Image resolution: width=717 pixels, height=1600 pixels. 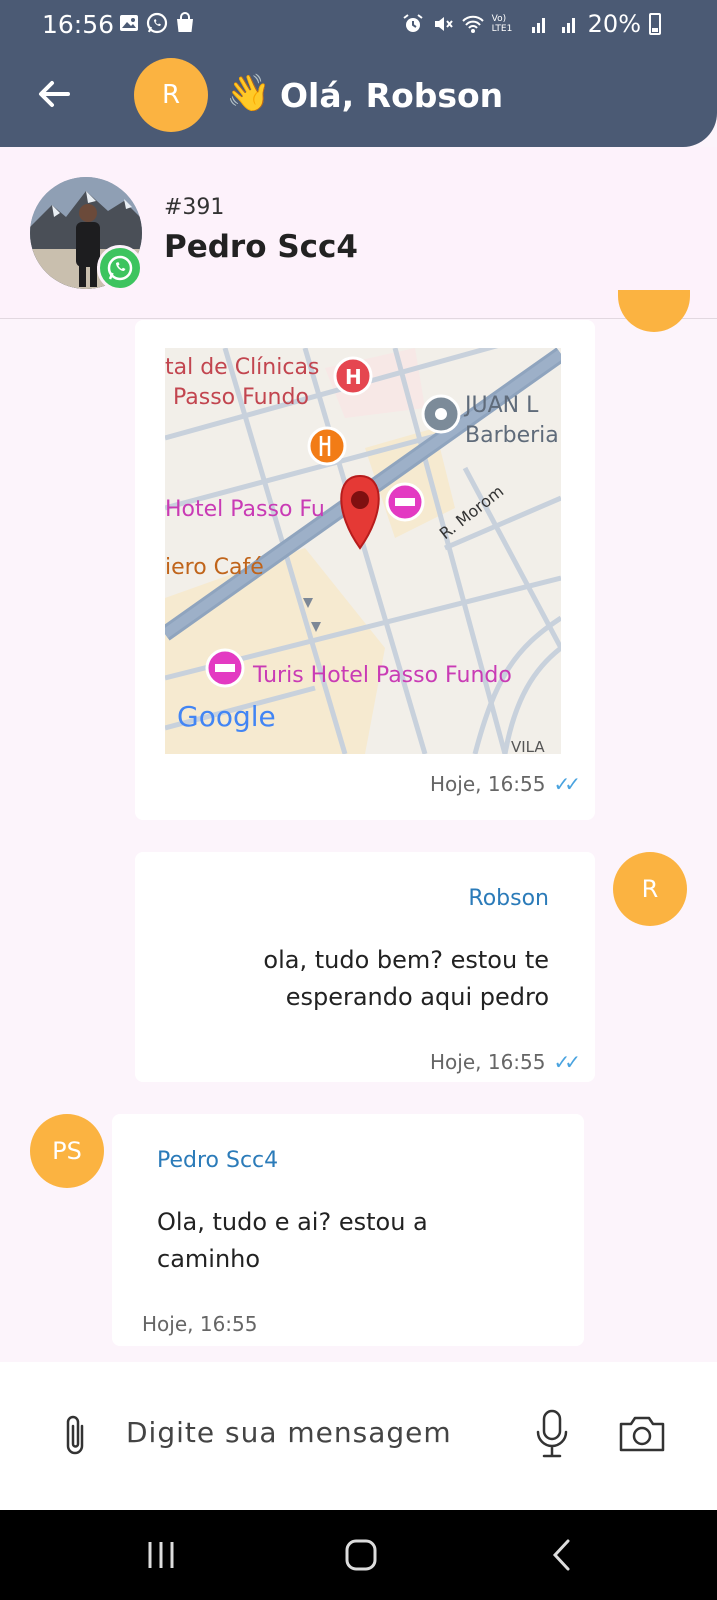 What do you see at coordinates (76, 1436) in the screenshot?
I see `paperclip-icon` at bounding box center [76, 1436].